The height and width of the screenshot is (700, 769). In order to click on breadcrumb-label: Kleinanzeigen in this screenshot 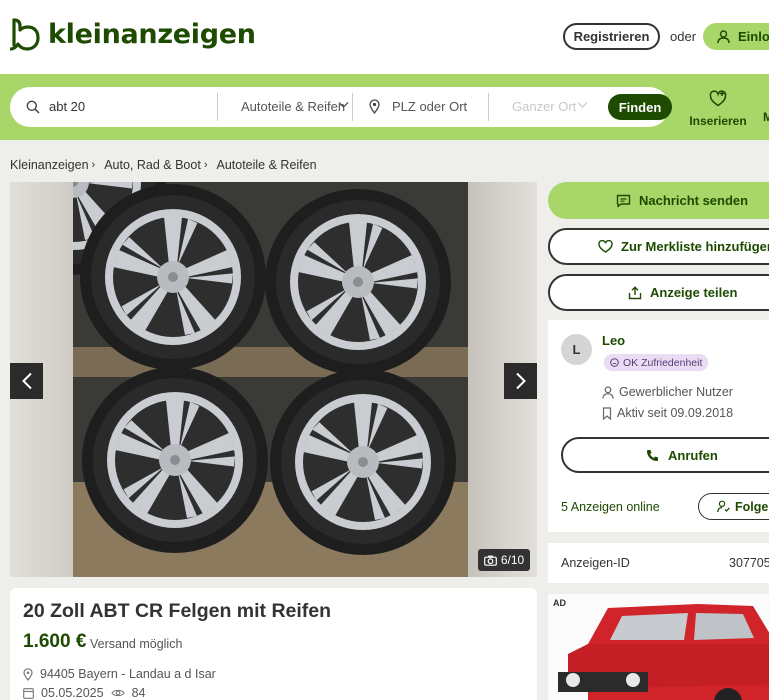, I will do `click(49, 165)`.